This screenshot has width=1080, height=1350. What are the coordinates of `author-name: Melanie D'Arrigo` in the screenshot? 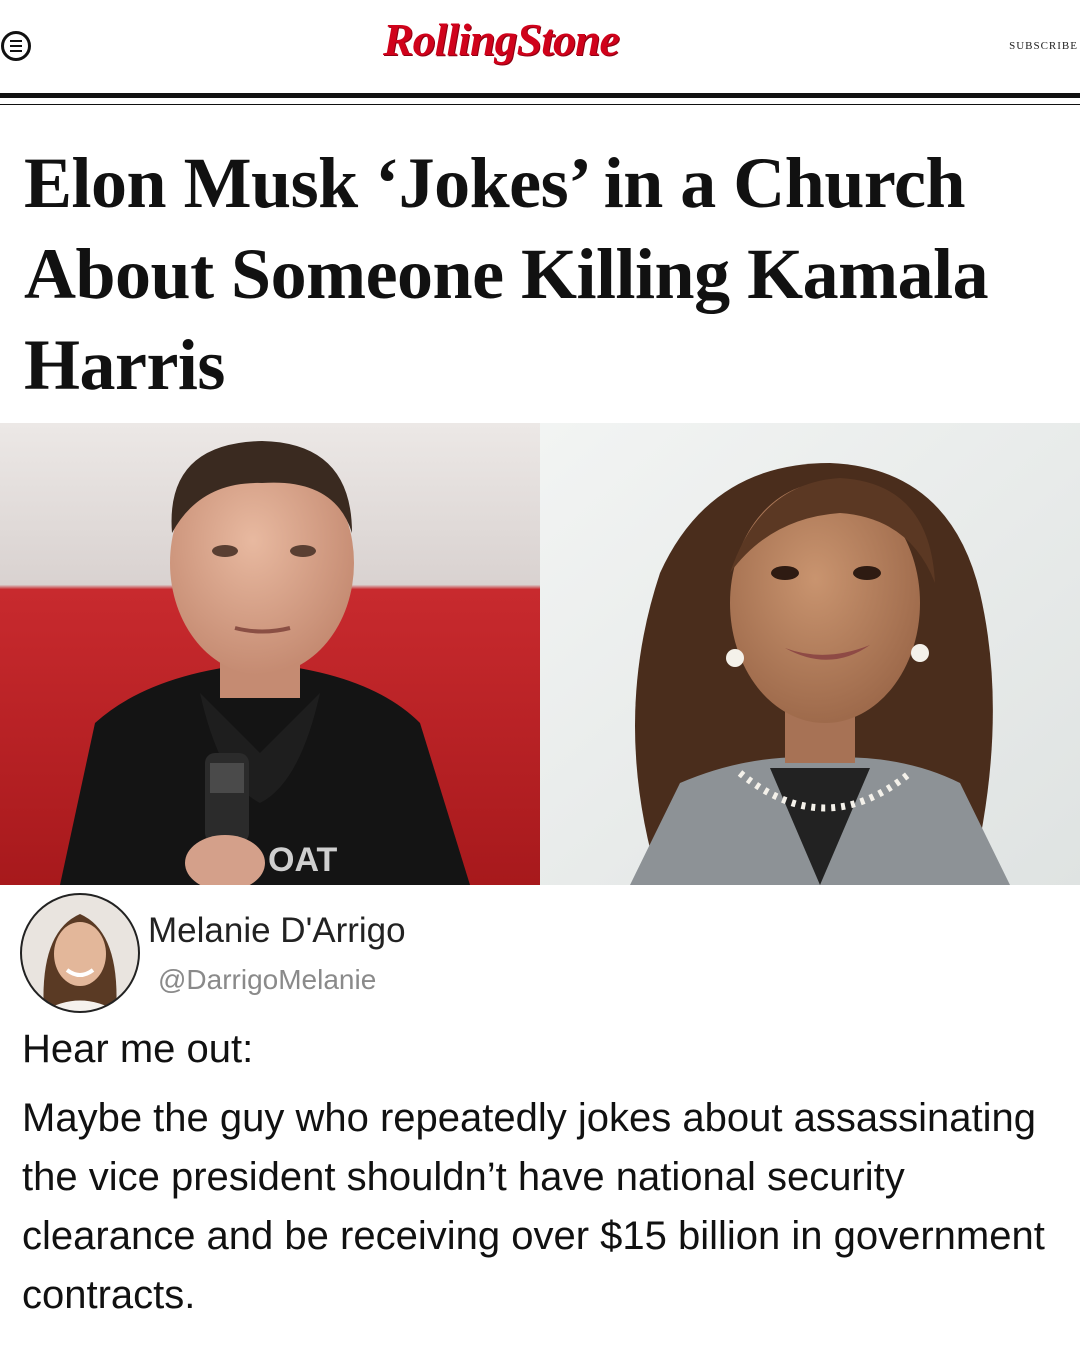 It's located at (277, 931).